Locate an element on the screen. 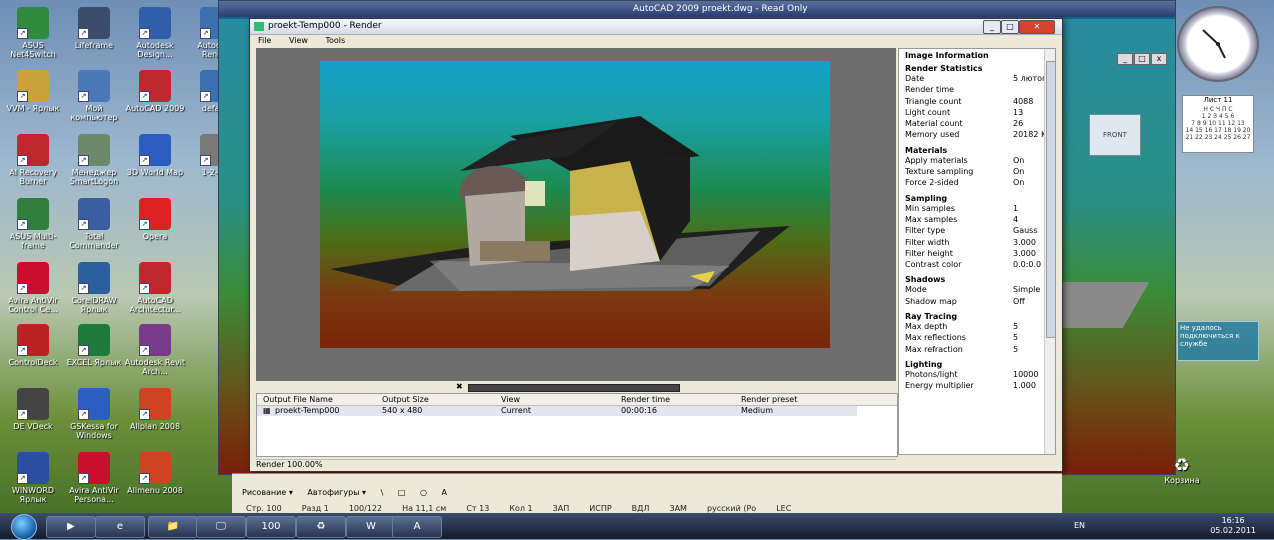 The image size is (1274, 540). desktop-icon: ↗ AutoCAD 2009 is located at coordinates (155, 98).